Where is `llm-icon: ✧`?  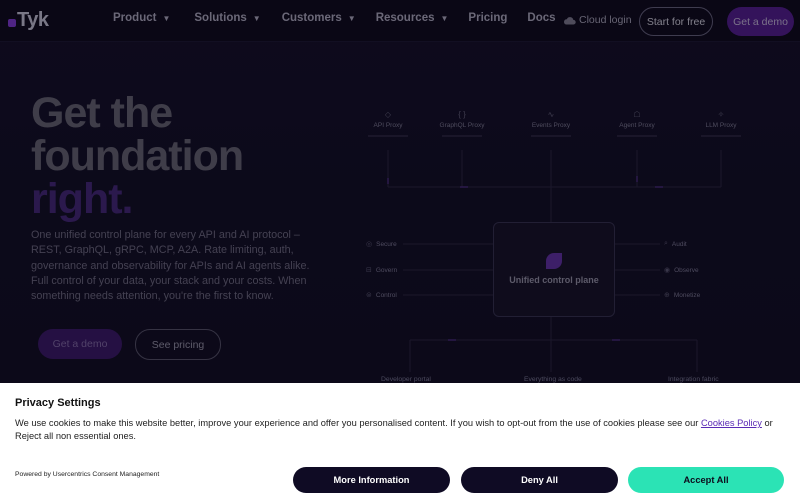
llm-icon: ✧ is located at coordinates (721, 114).